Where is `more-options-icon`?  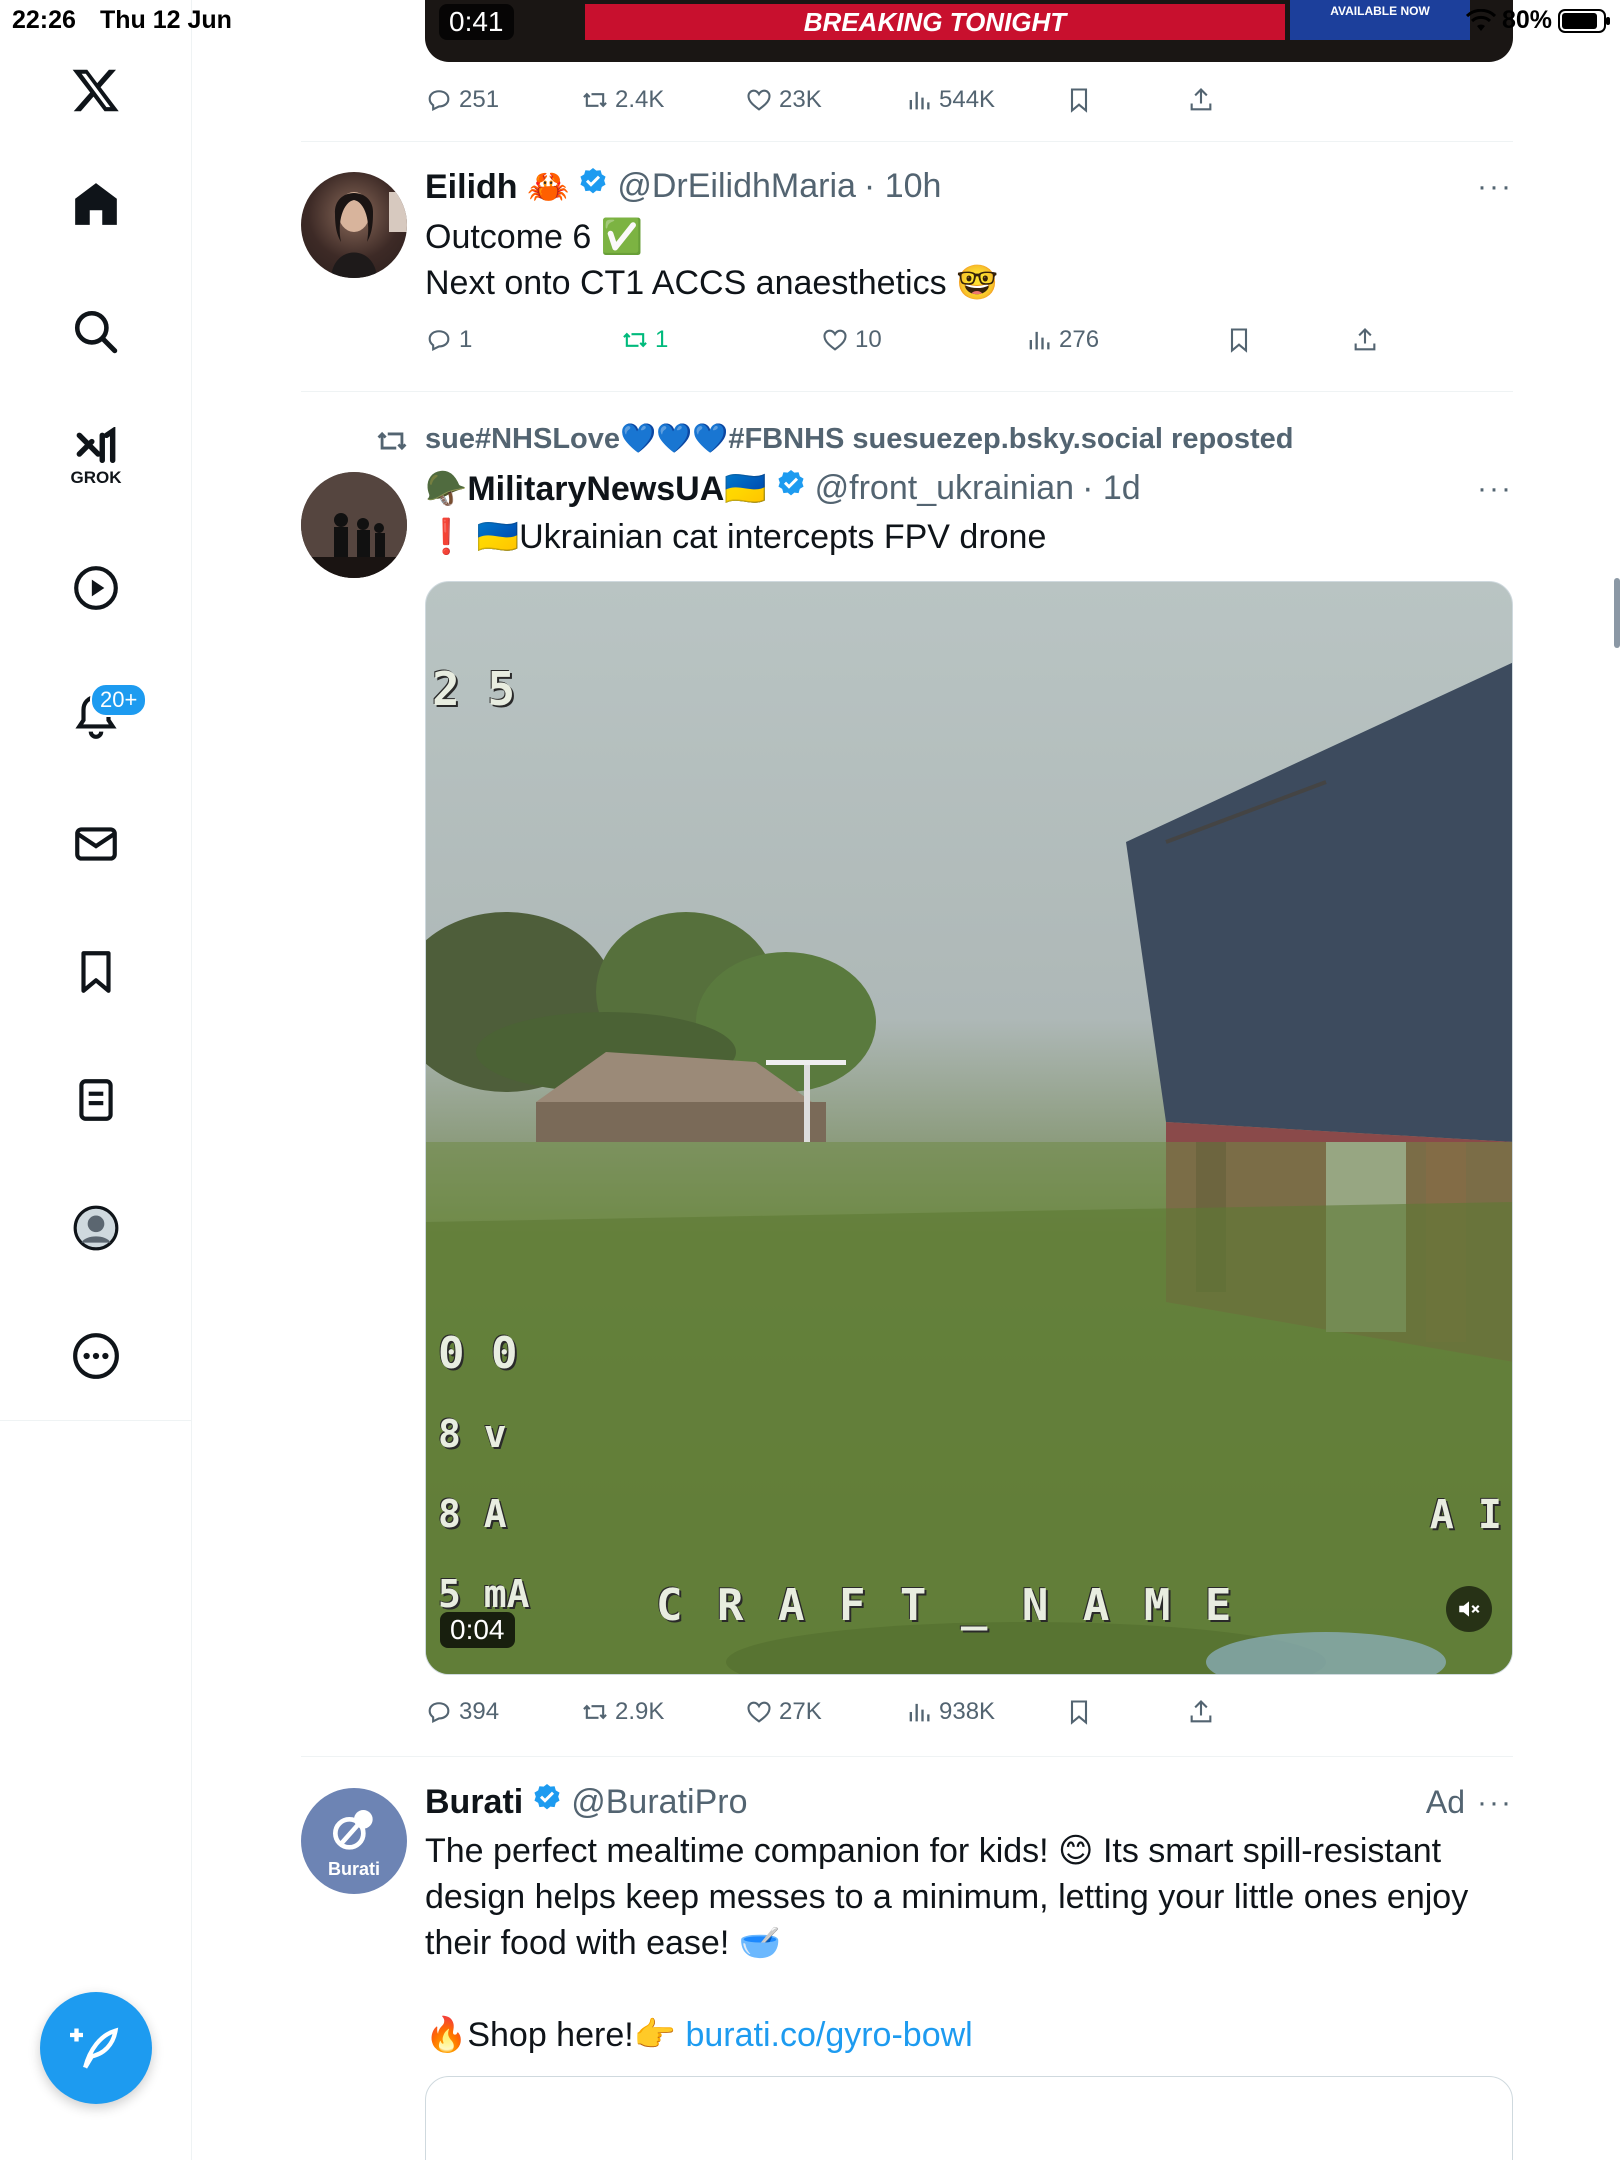
more-options-icon is located at coordinates (96, 1356).